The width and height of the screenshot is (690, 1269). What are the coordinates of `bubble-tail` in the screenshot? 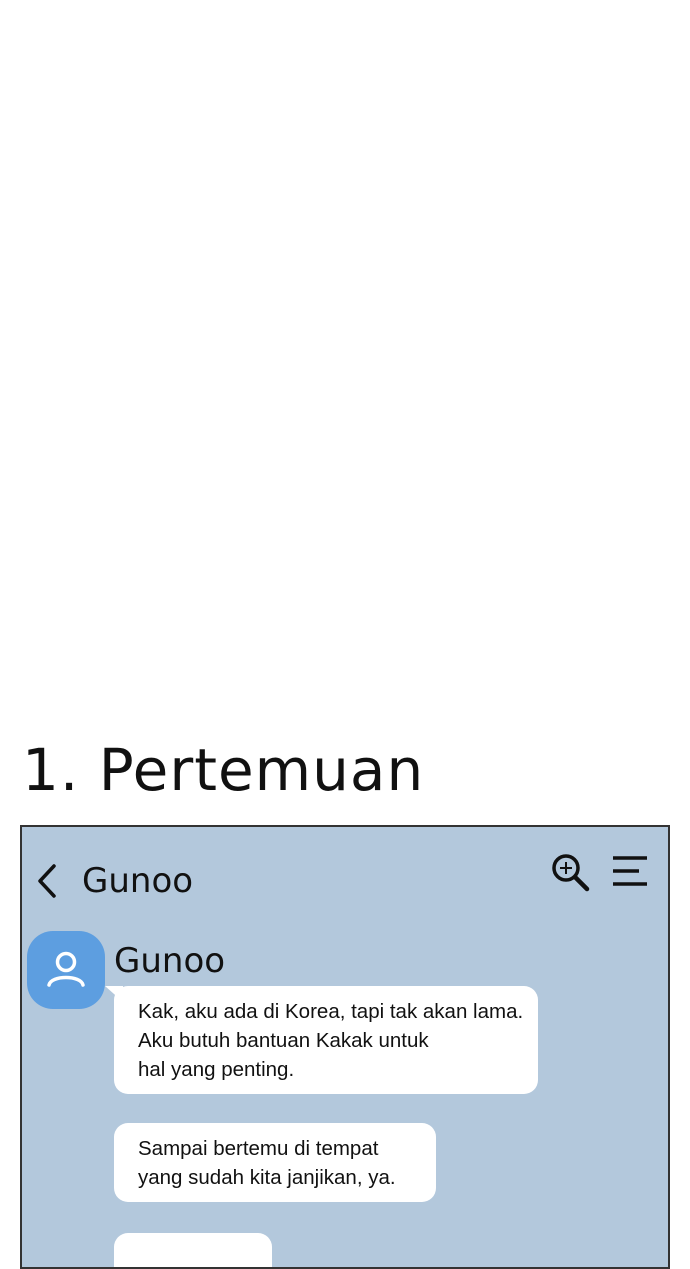 It's located at (114, 994).